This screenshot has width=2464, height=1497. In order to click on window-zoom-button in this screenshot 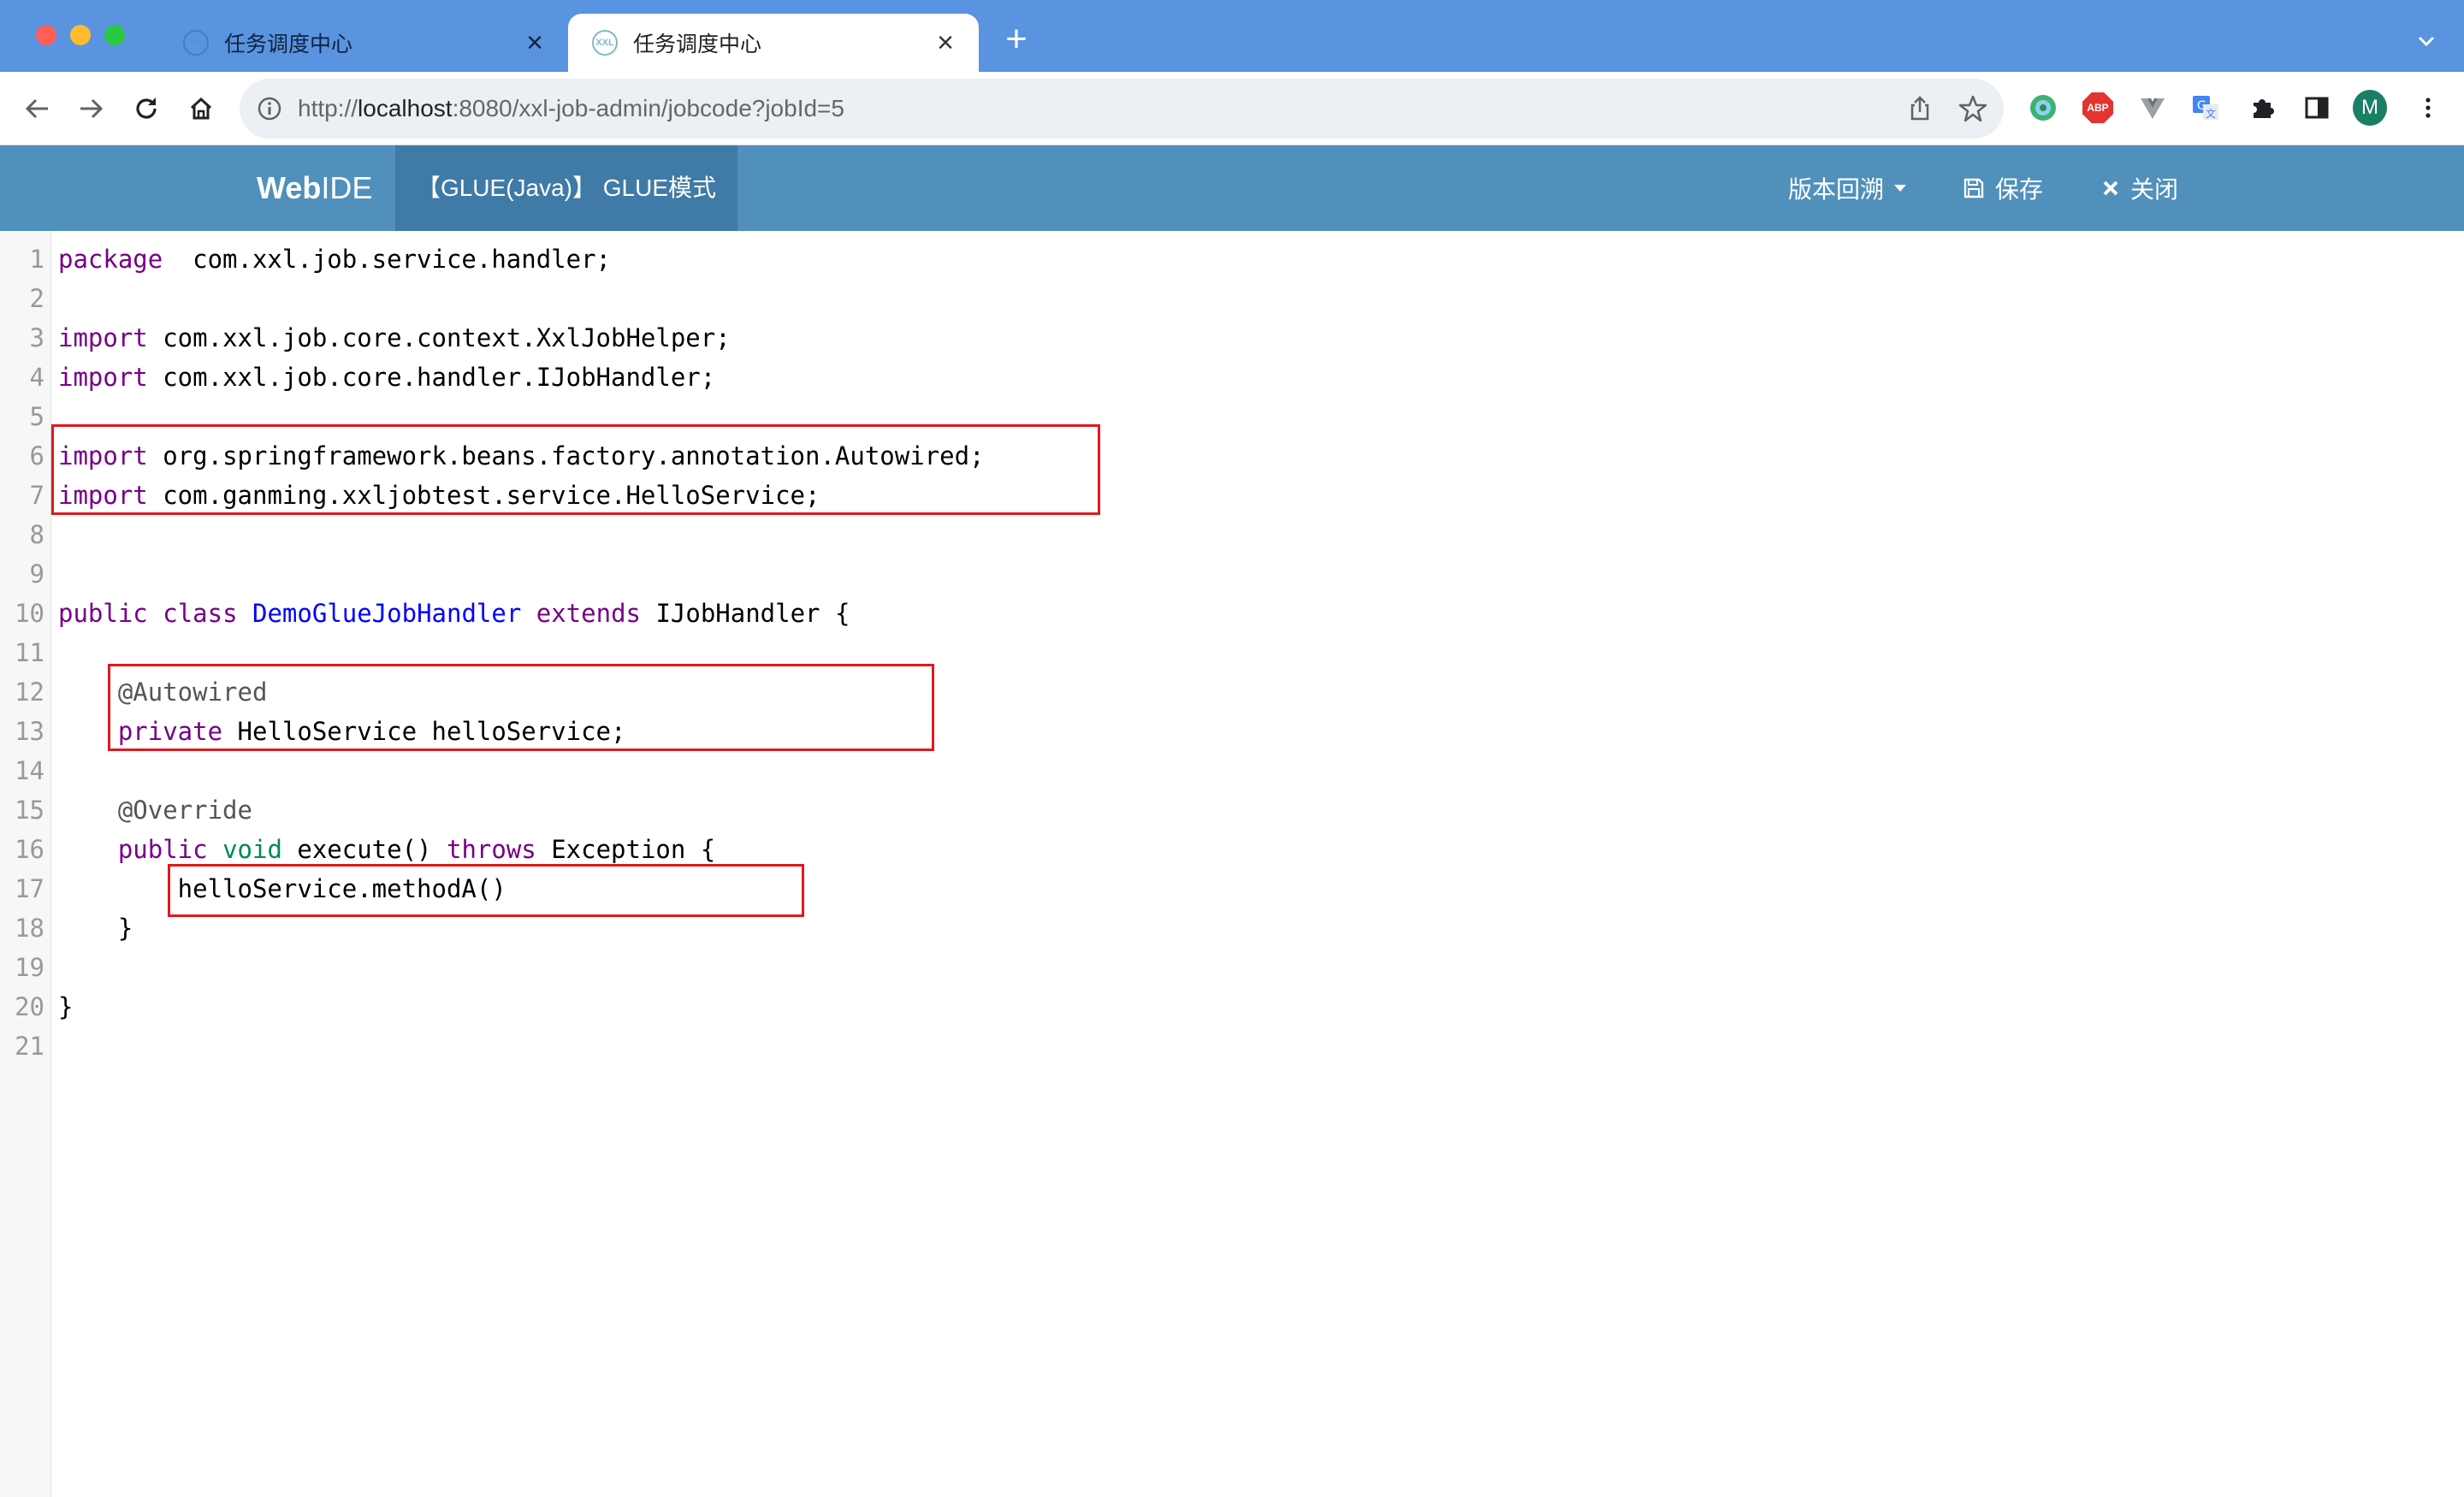, I will do `click(114, 35)`.